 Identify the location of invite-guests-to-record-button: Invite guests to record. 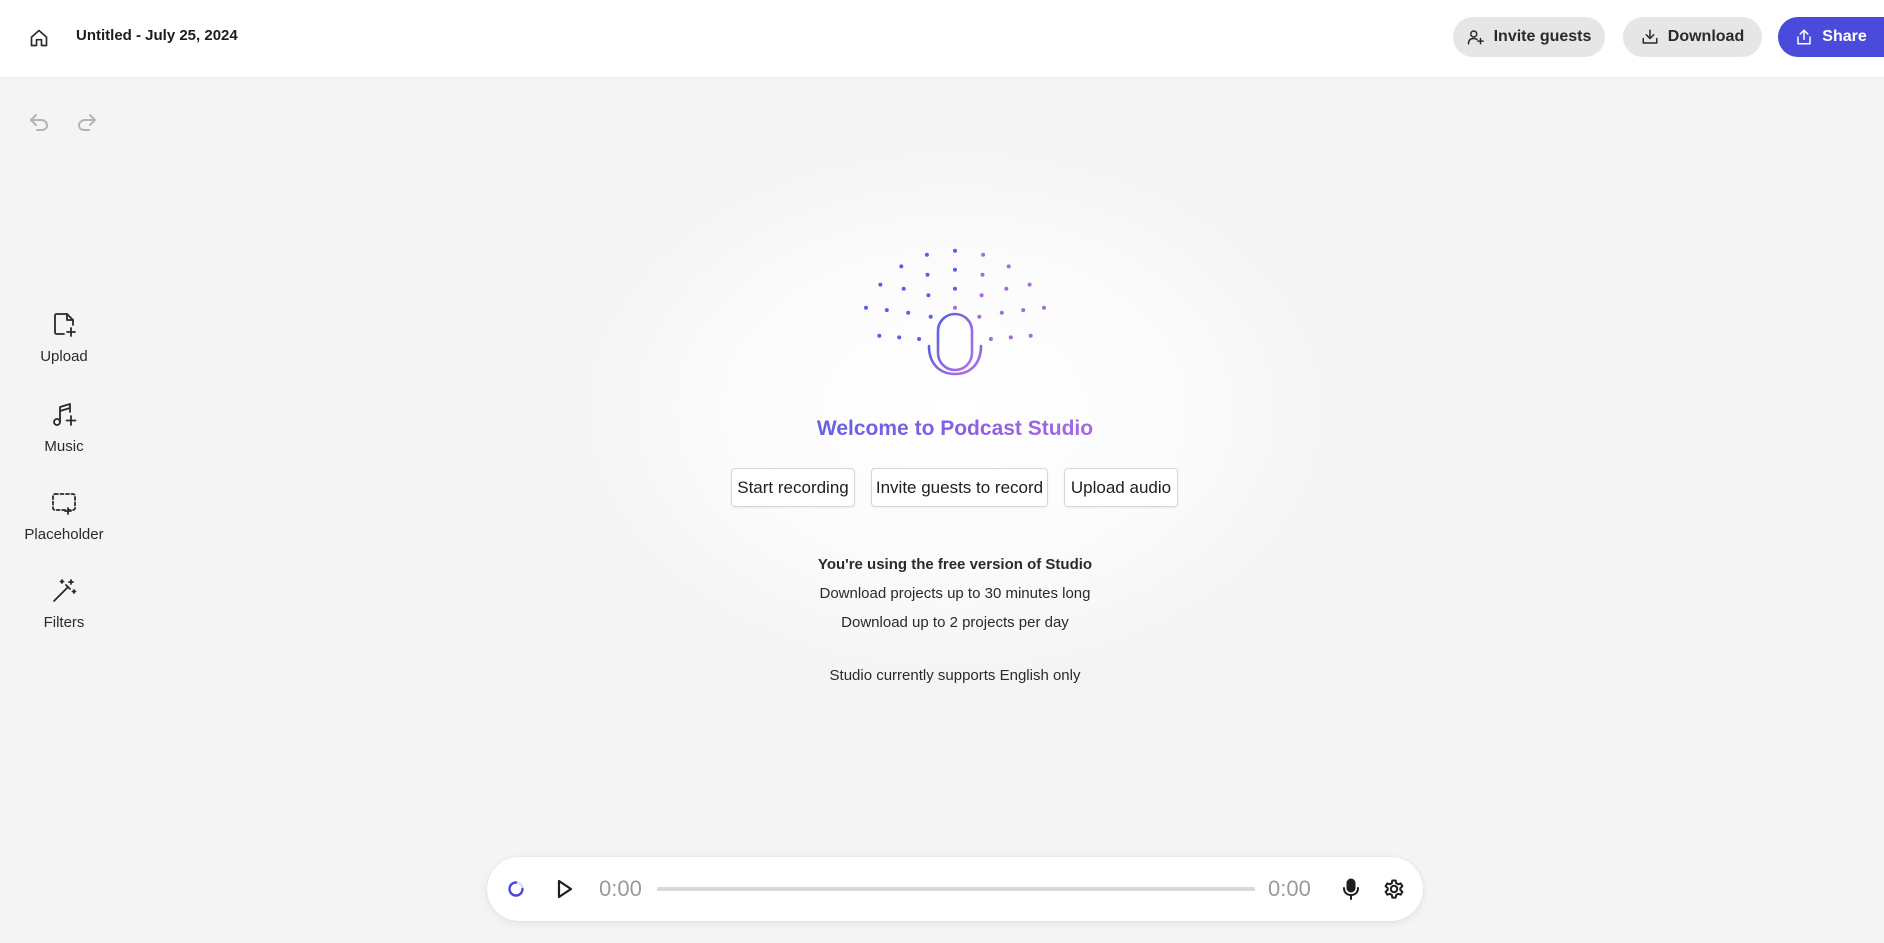
(959, 487).